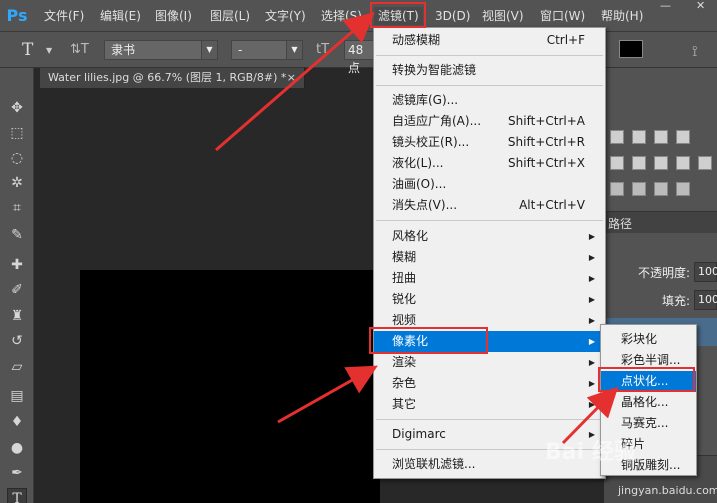 Image resolution: width=717 pixels, height=503 pixels. What do you see at coordinates (546, 121) in the screenshot?
I see `menu-item-shortcut: Shift+Ctrl+A` at bounding box center [546, 121].